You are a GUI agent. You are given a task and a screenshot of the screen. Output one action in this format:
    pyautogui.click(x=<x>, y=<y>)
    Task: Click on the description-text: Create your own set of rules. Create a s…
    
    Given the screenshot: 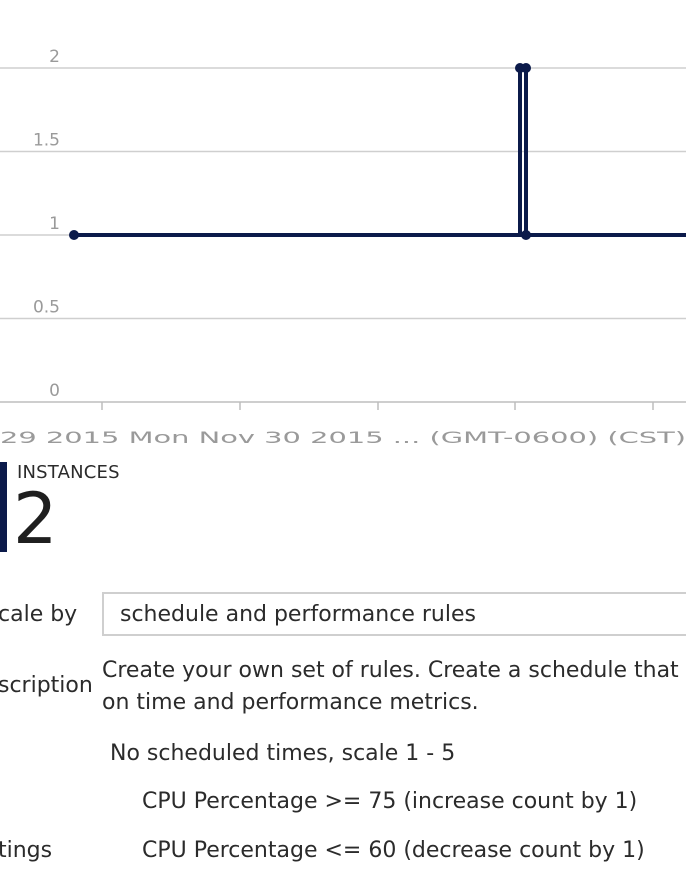 What is the action you would take?
    pyautogui.click(x=394, y=687)
    